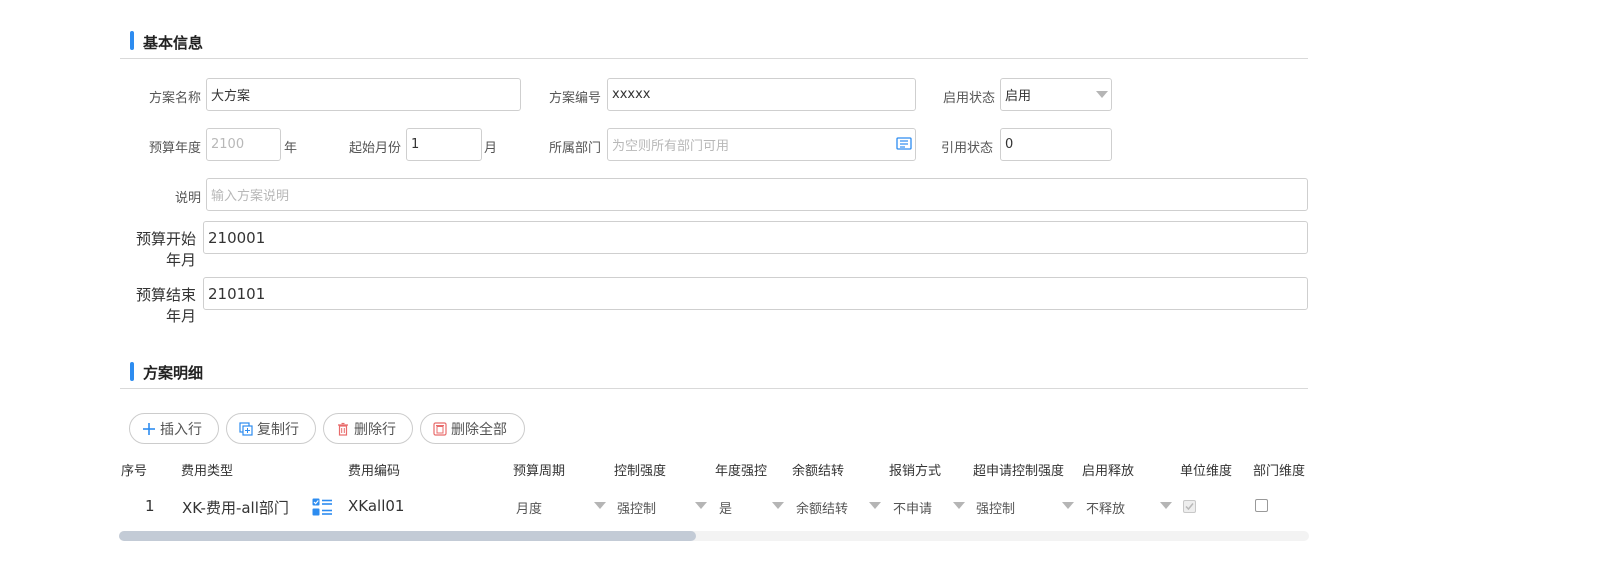  Describe the element at coordinates (440, 428) in the screenshot. I see `delete-all-icon` at that location.